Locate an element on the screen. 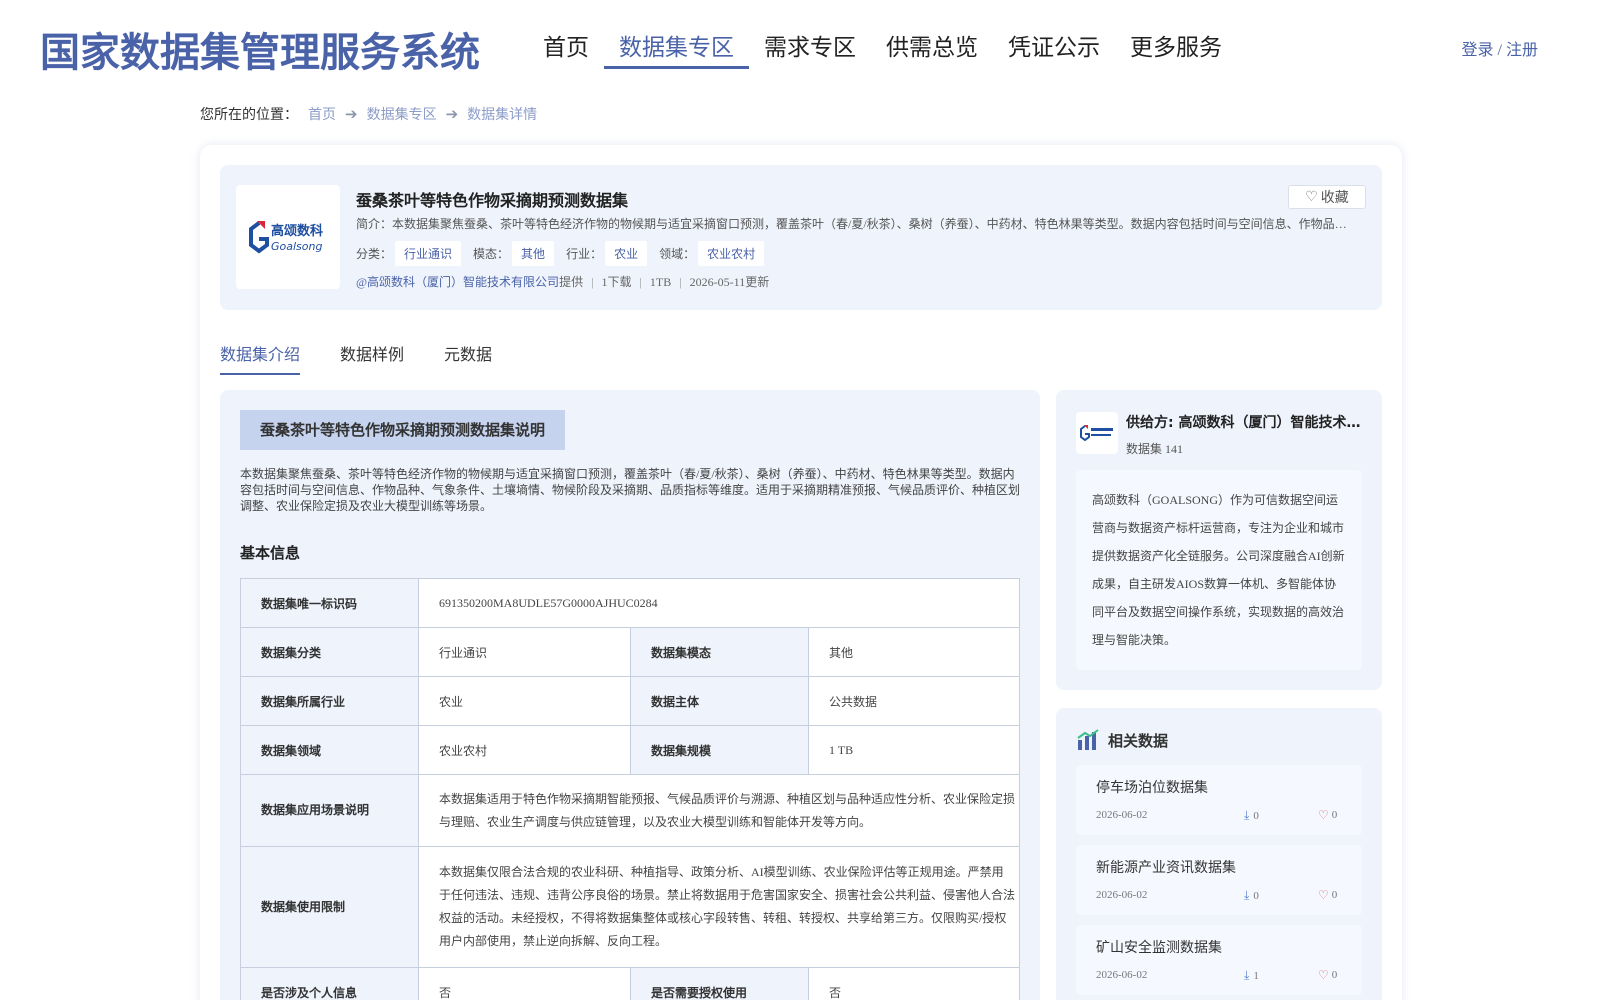 This screenshot has height=1000, width=1600. list-item: 新能源产业资讯数据集 2026-06-02 ⤓ 0 ♡ 0 is located at coordinates (1219, 880).